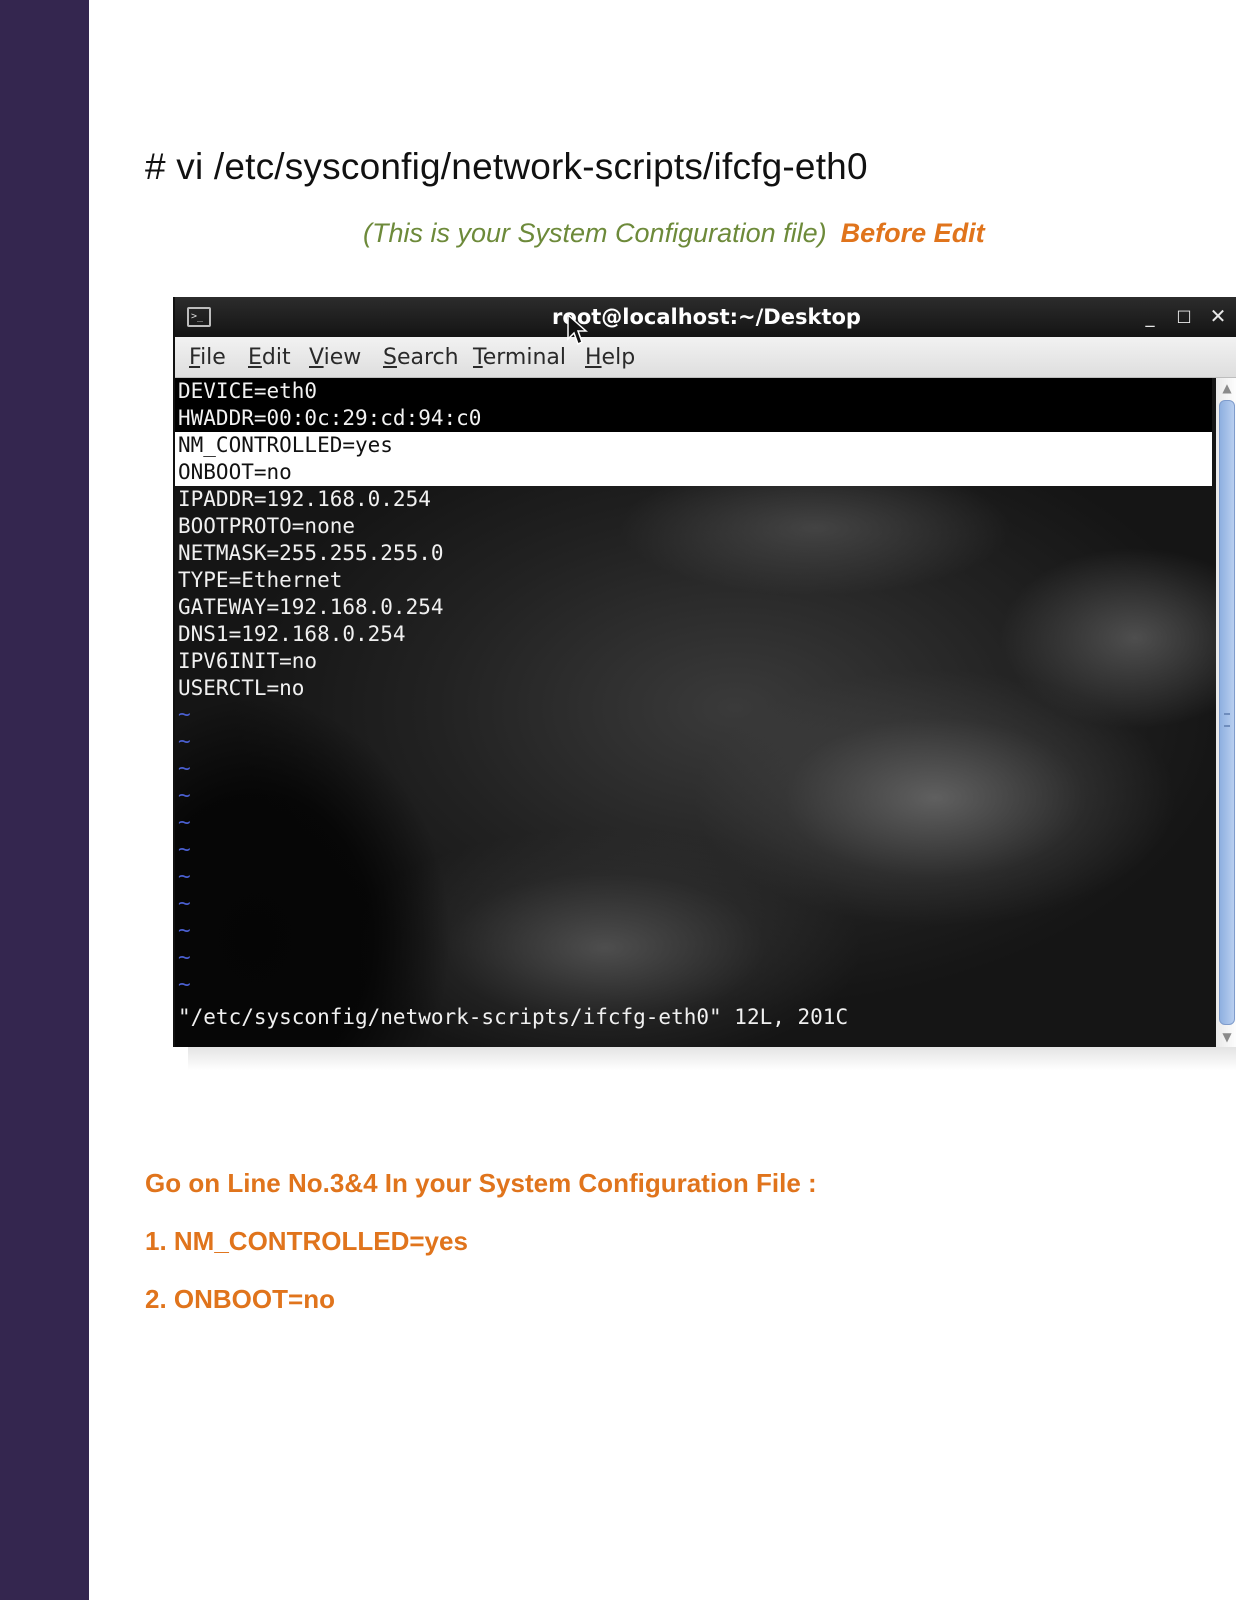 This screenshot has height=1600, width=1236. Describe the element at coordinates (693, 418) in the screenshot. I see `file-line-2: HWADDR=00:0c:29:cd:94:c0` at that location.